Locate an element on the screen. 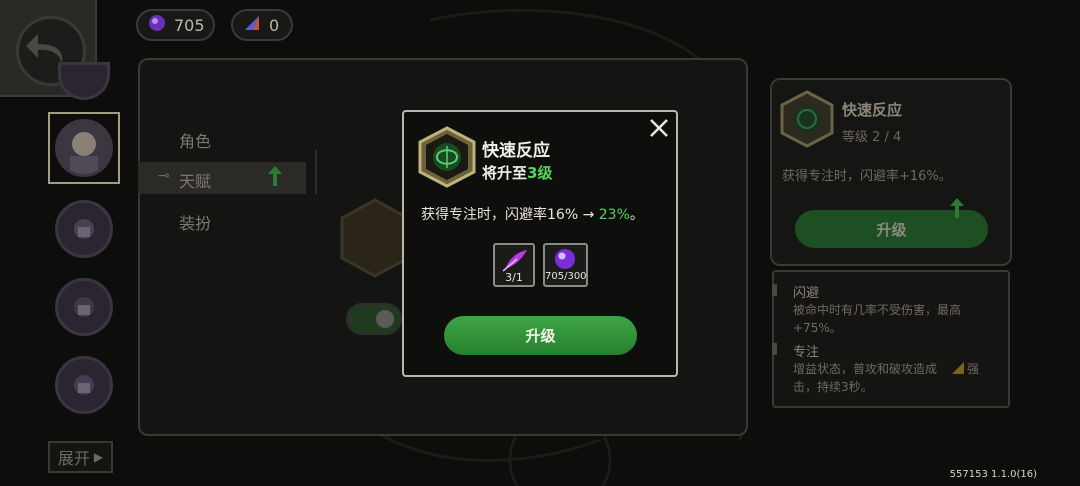 This screenshot has width=1080, height=486. side-skill-effect: 获得专注时，闪避率+16%。 is located at coordinates (867, 176).